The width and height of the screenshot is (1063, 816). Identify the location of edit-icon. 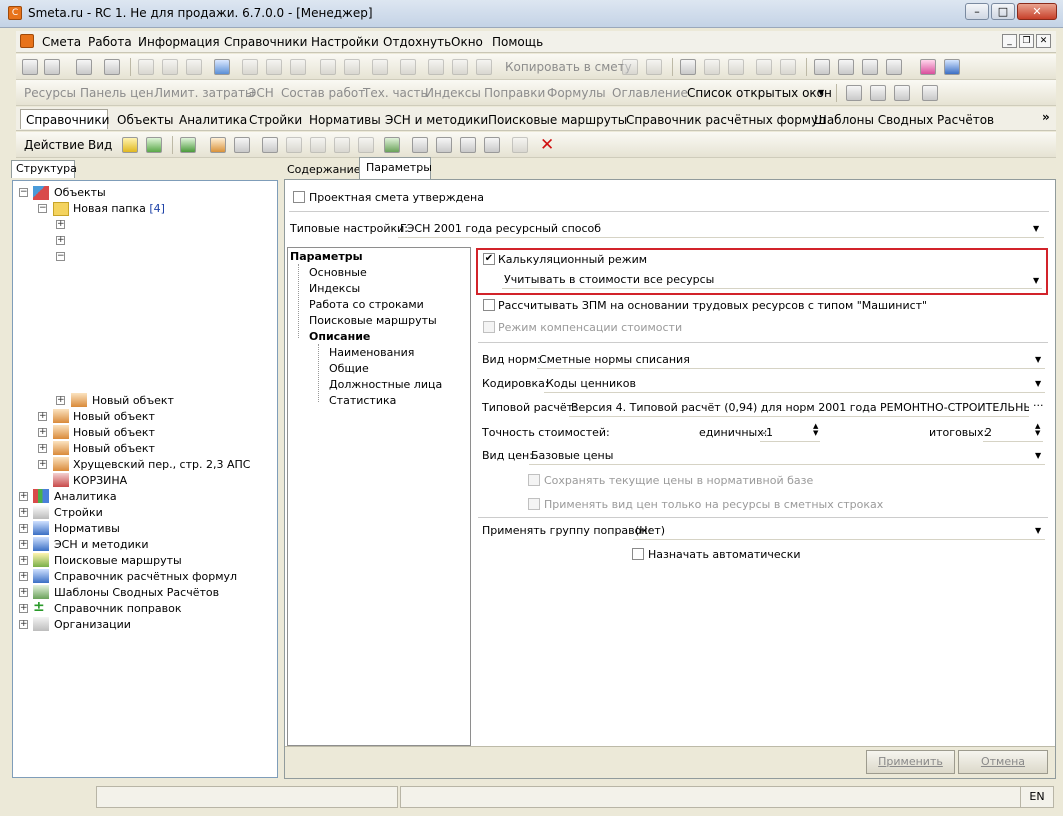
(380, 67).